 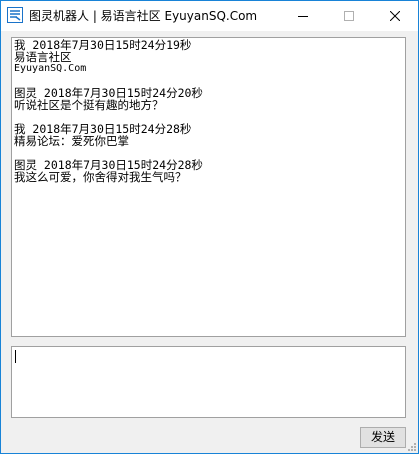 What do you see at coordinates (383, 437) in the screenshot?
I see `send-button: 发送` at bounding box center [383, 437].